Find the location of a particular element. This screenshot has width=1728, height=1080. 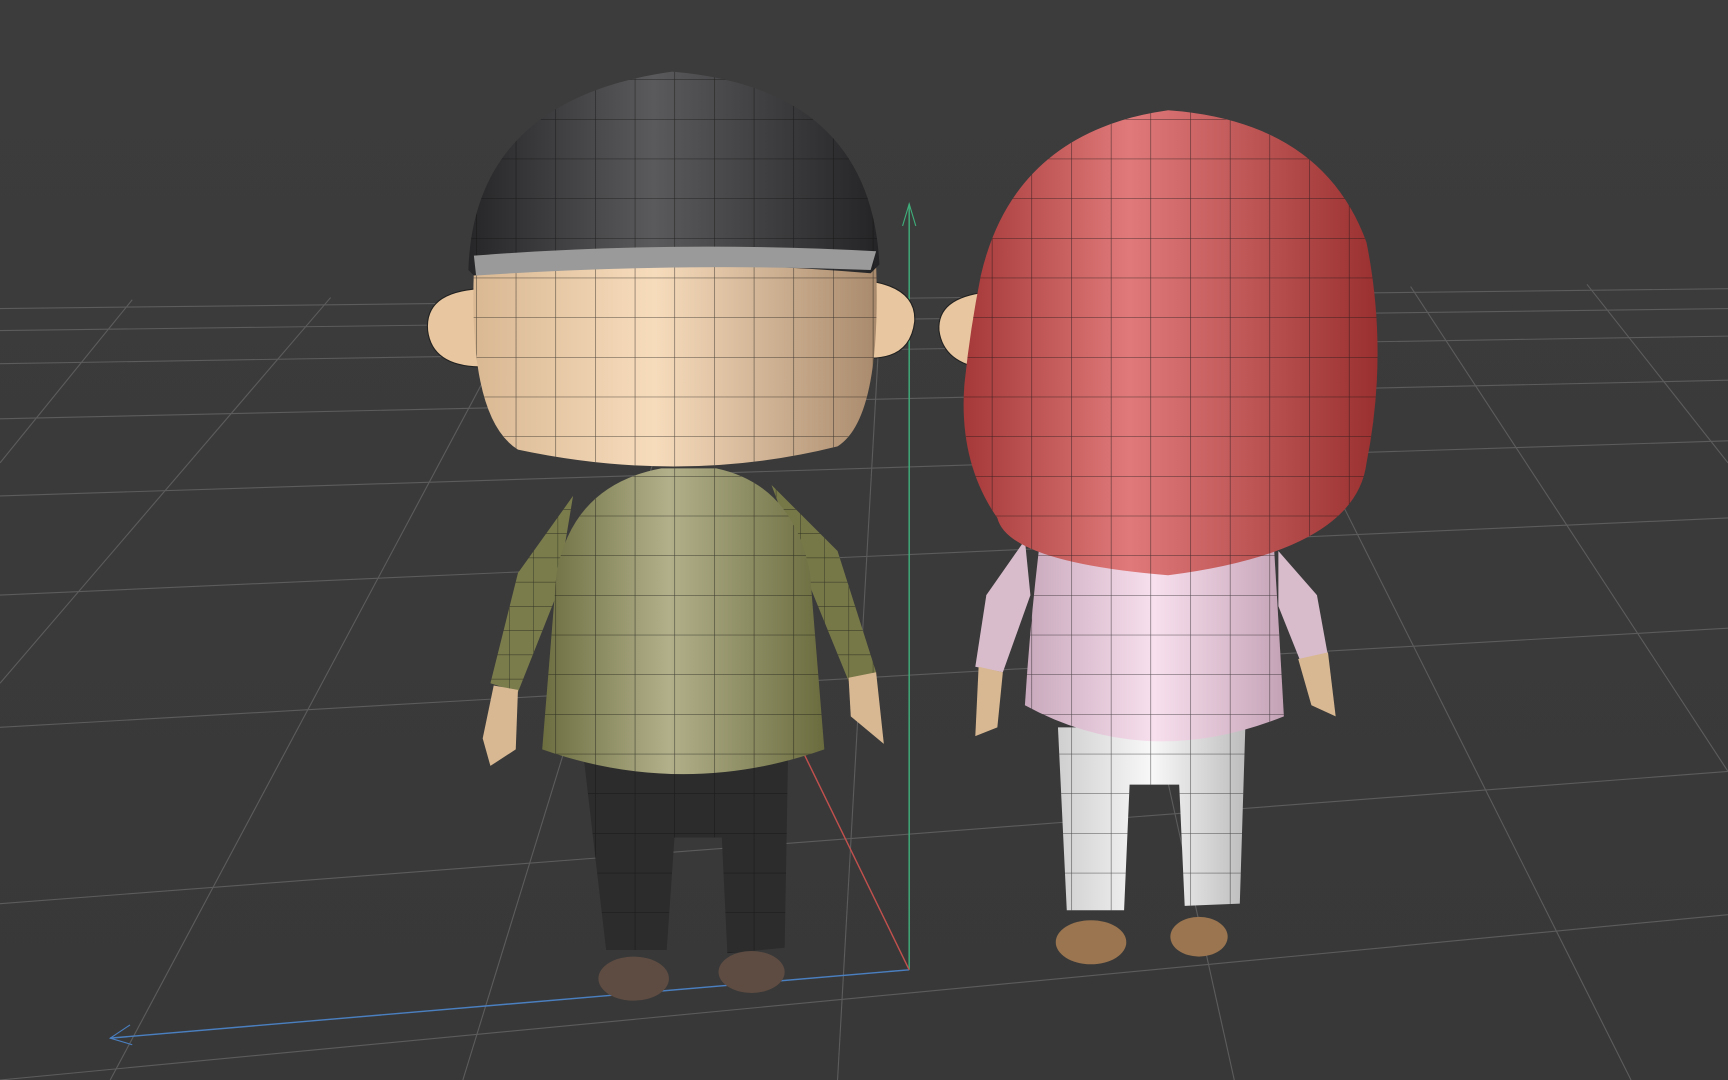

girl-shoe-left is located at coordinates (1091, 942).